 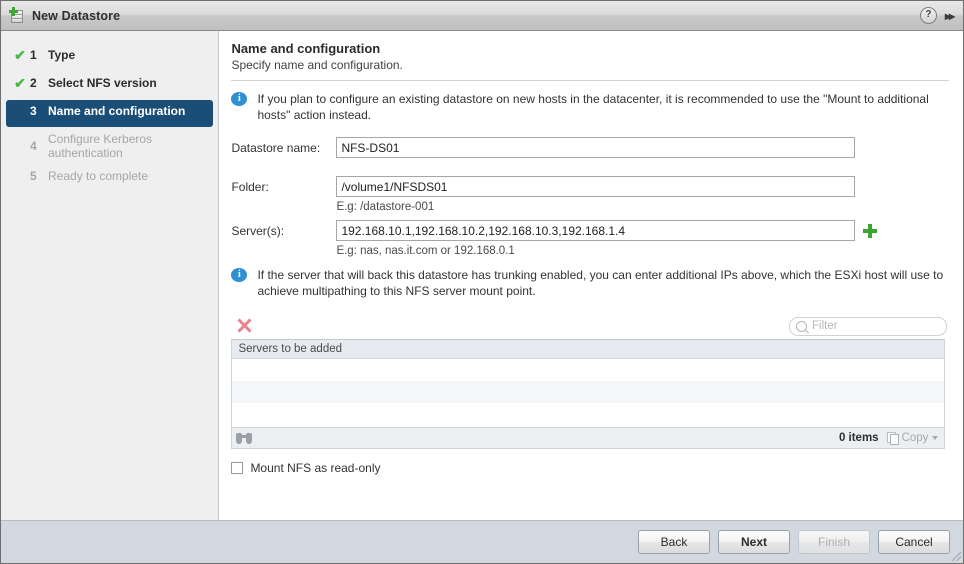 What do you see at coordinates (596, 230) in the screenshot?
I see `servers-input` at bounding box center [596, 230].